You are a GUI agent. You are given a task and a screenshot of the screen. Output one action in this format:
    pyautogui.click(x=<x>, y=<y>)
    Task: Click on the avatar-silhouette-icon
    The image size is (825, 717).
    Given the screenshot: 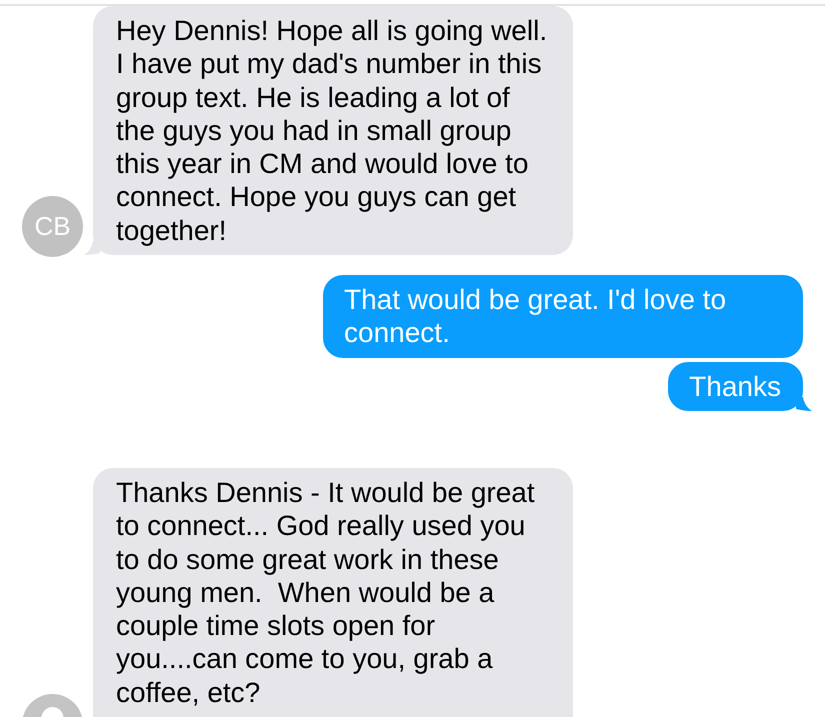 What is the action you would take?
    pyautogui.click(x=52, y=705)
    